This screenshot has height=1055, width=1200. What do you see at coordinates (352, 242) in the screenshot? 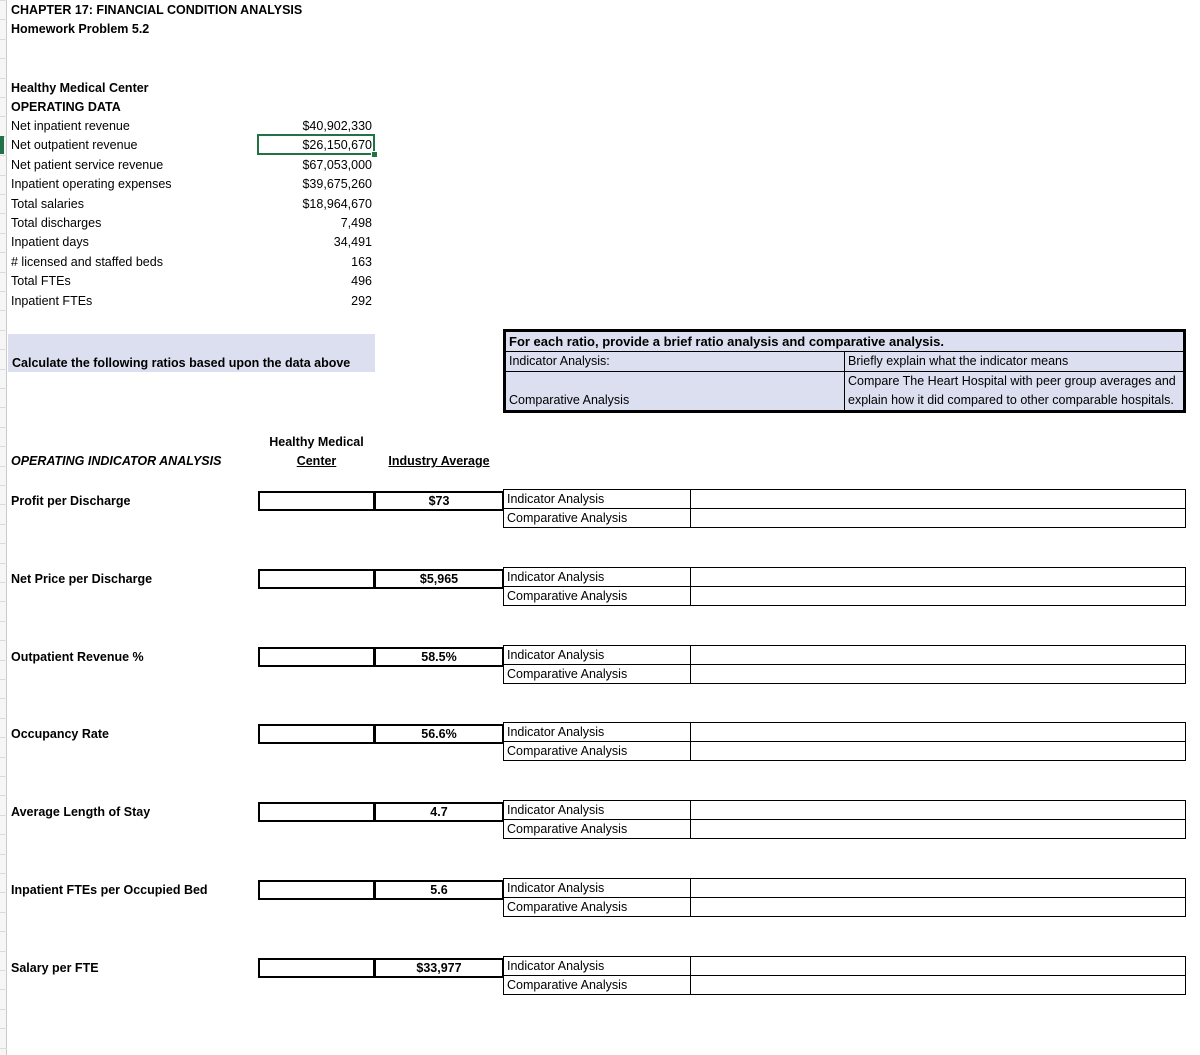
I see `operating-data-value: 34,491` at bounding box center [352, 242].